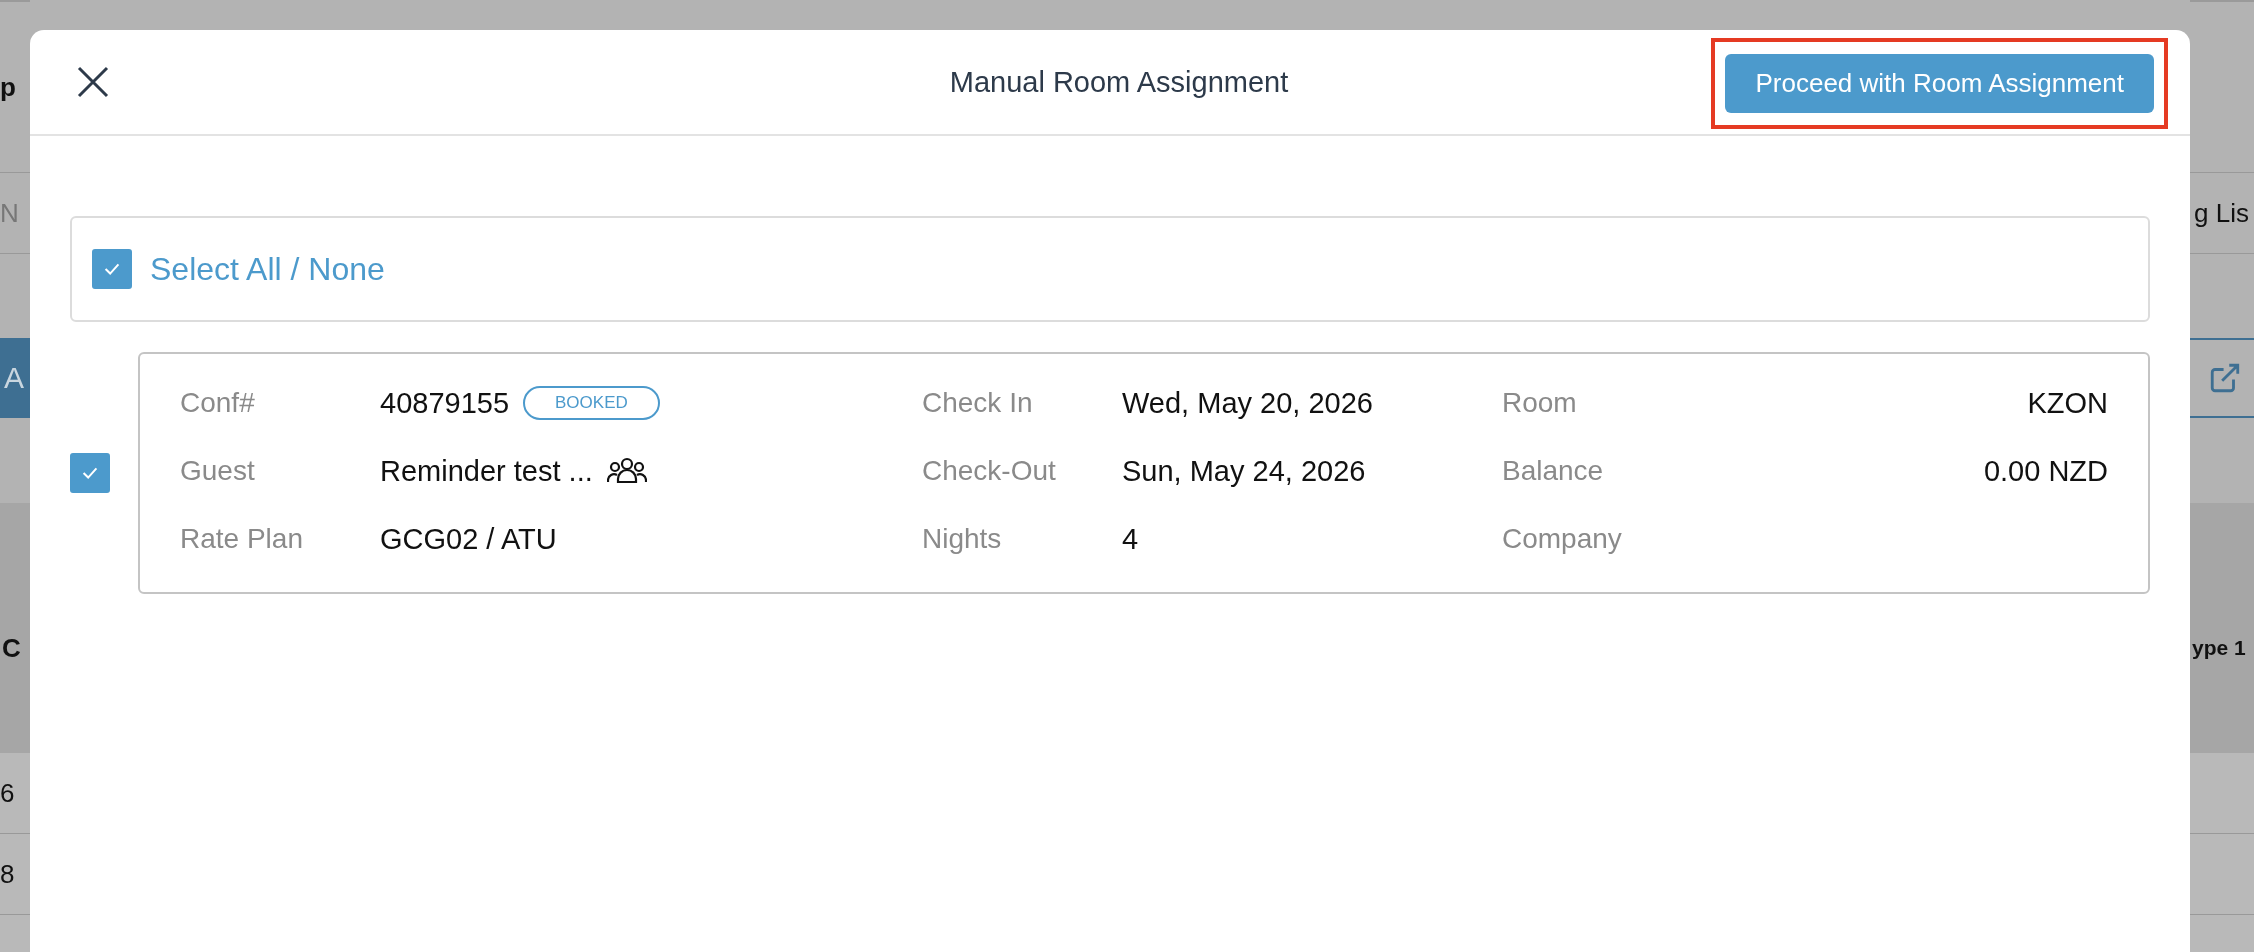 This screenshot has height=952, width=2254. Describe the element at coordinates (7, 793) in the screenshot. I see `background-text: 6` at that location.